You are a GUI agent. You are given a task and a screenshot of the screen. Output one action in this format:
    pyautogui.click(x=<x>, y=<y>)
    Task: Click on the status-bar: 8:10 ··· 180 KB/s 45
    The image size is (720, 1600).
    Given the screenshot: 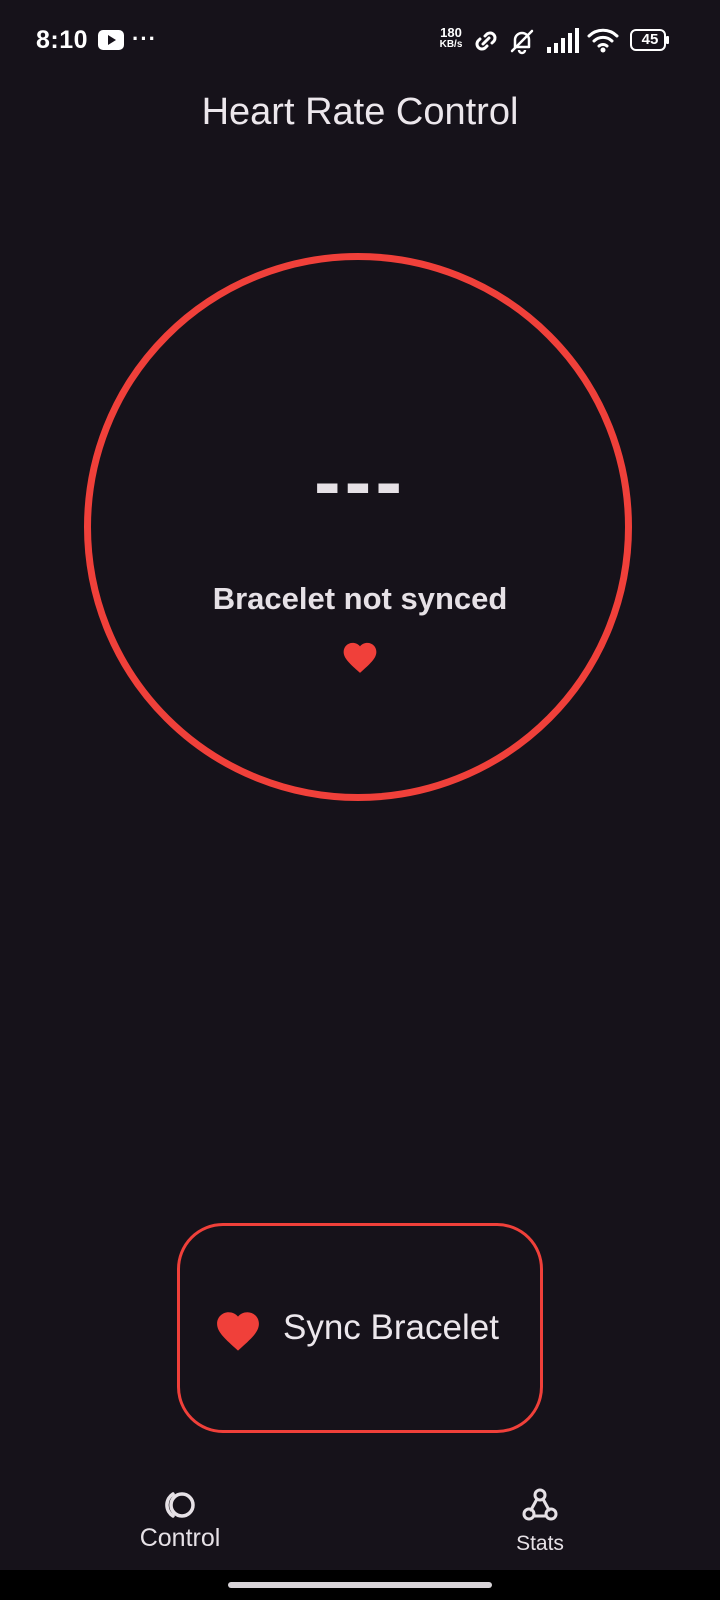 What is the action you would take?
    pyautogui.click(x=360, y=42)
    